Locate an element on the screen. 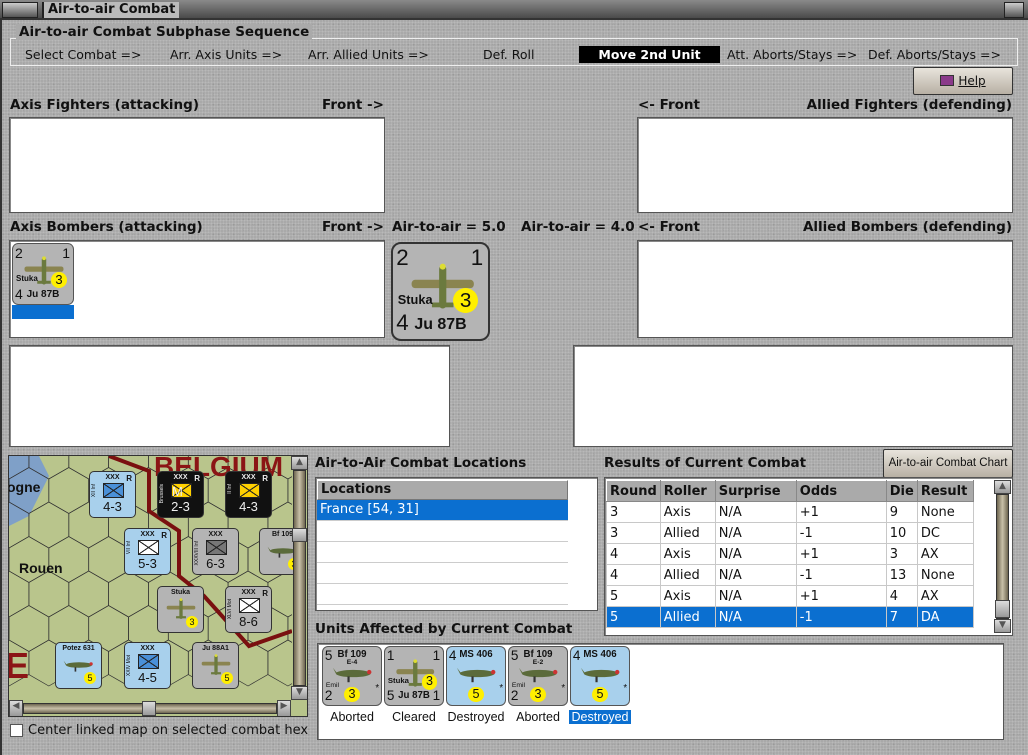 Image resolution: width=1028 pixels, height=755 pixels. affected-unit: 5 2 * Bf 109 E-2 Emil 3 Aborted is located at coordinates (538, 685).